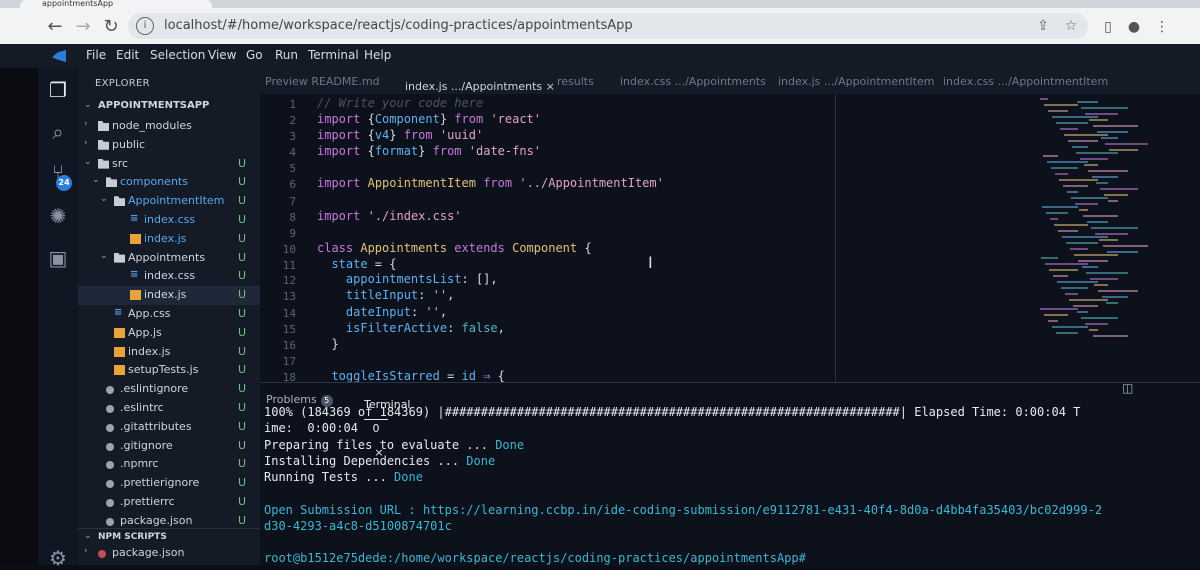 The height and width of the screenshot is (570, 1200). Describe the element at coordinates (1105, 223) in the screenshot. I see `minimap` at that location.